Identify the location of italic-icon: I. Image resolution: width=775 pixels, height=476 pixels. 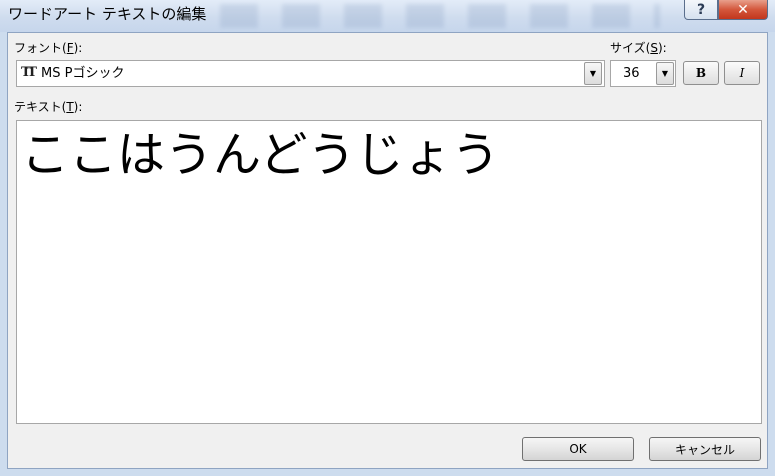
(742, 73).